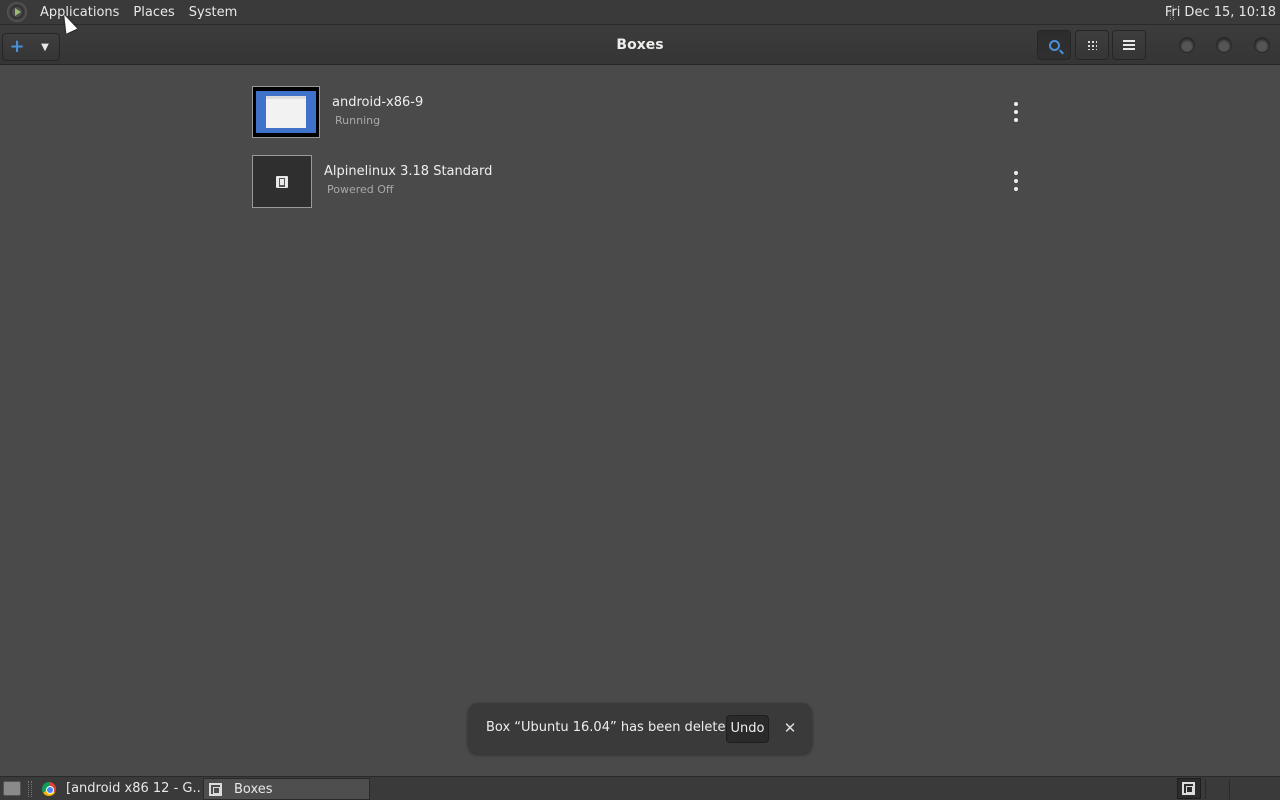 The width and height of the screenshot is (1280, 800). What do you see at coordinates (17, 12) in the screenshot?
I see `distro-logo-icon` at bounding box center [17, 12].